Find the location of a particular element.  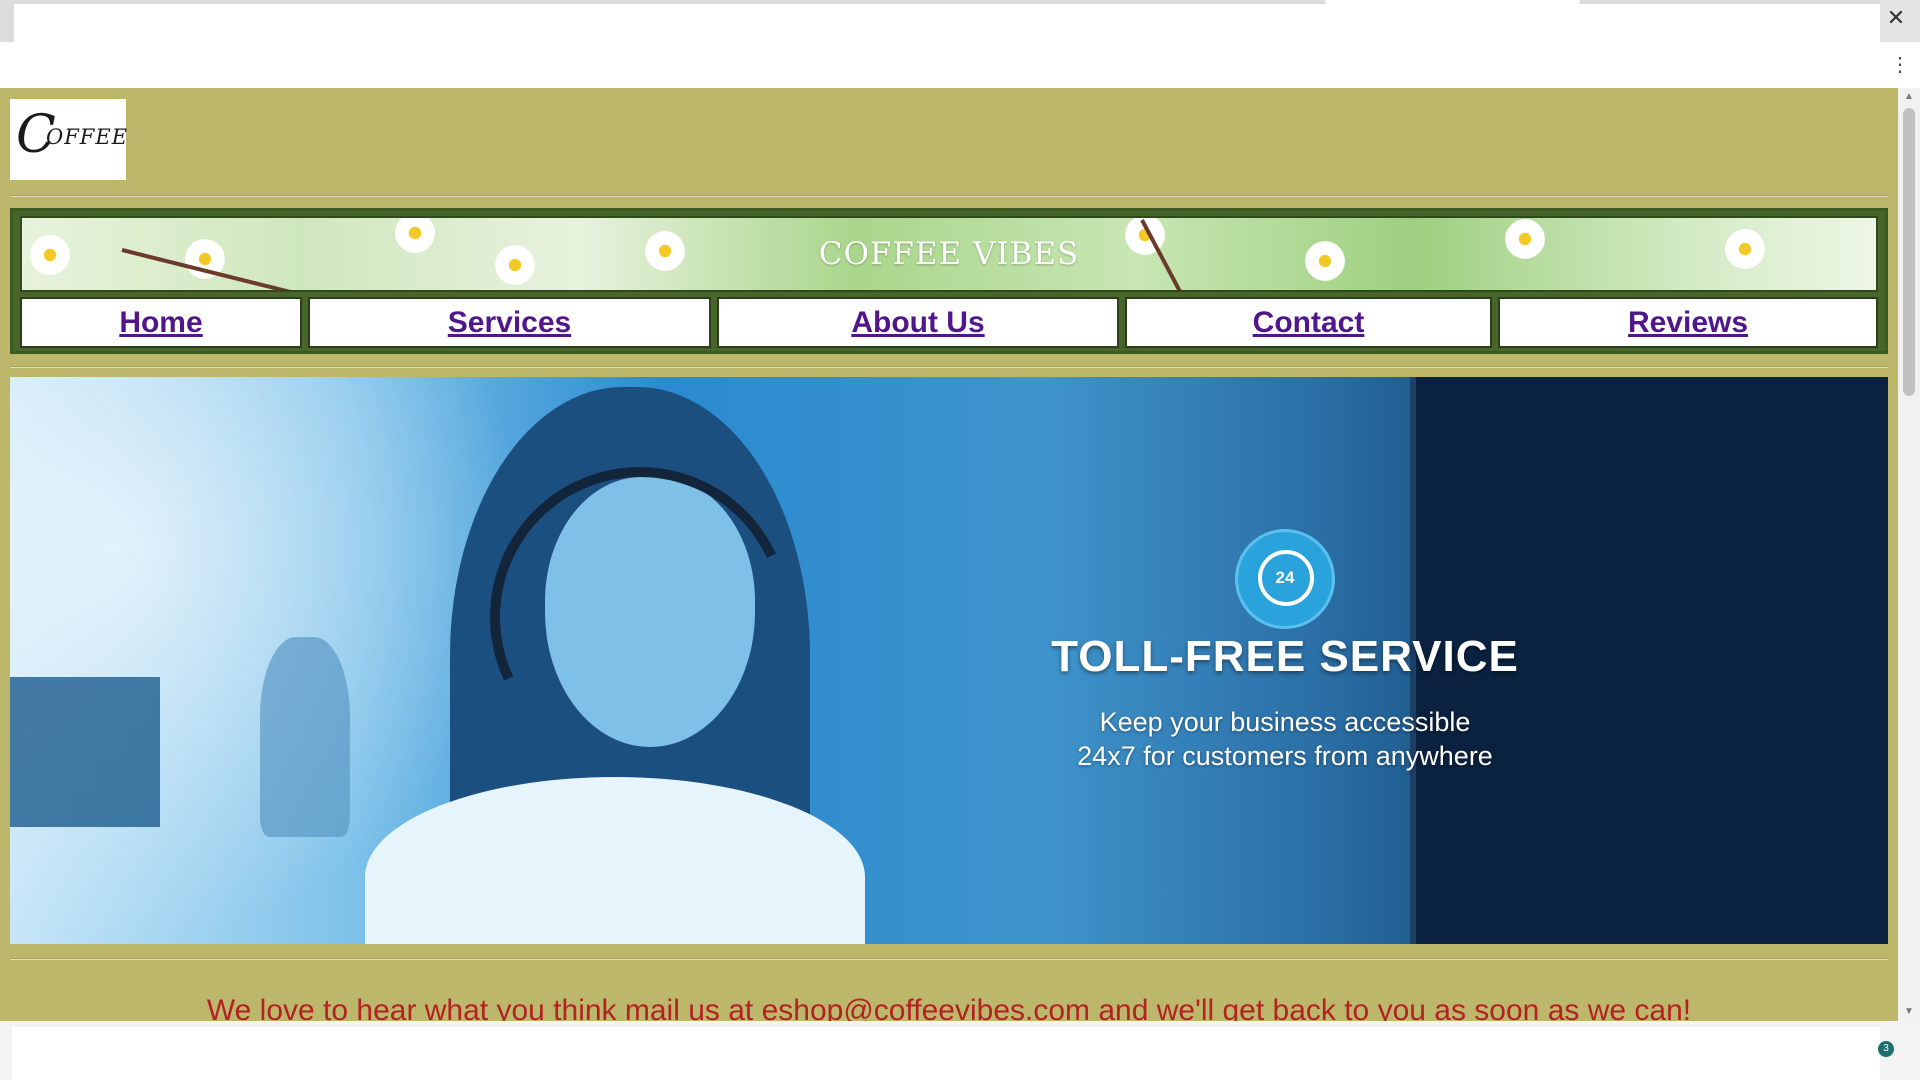

bottom-panel: 3 is located at coordinates (960, 1050).